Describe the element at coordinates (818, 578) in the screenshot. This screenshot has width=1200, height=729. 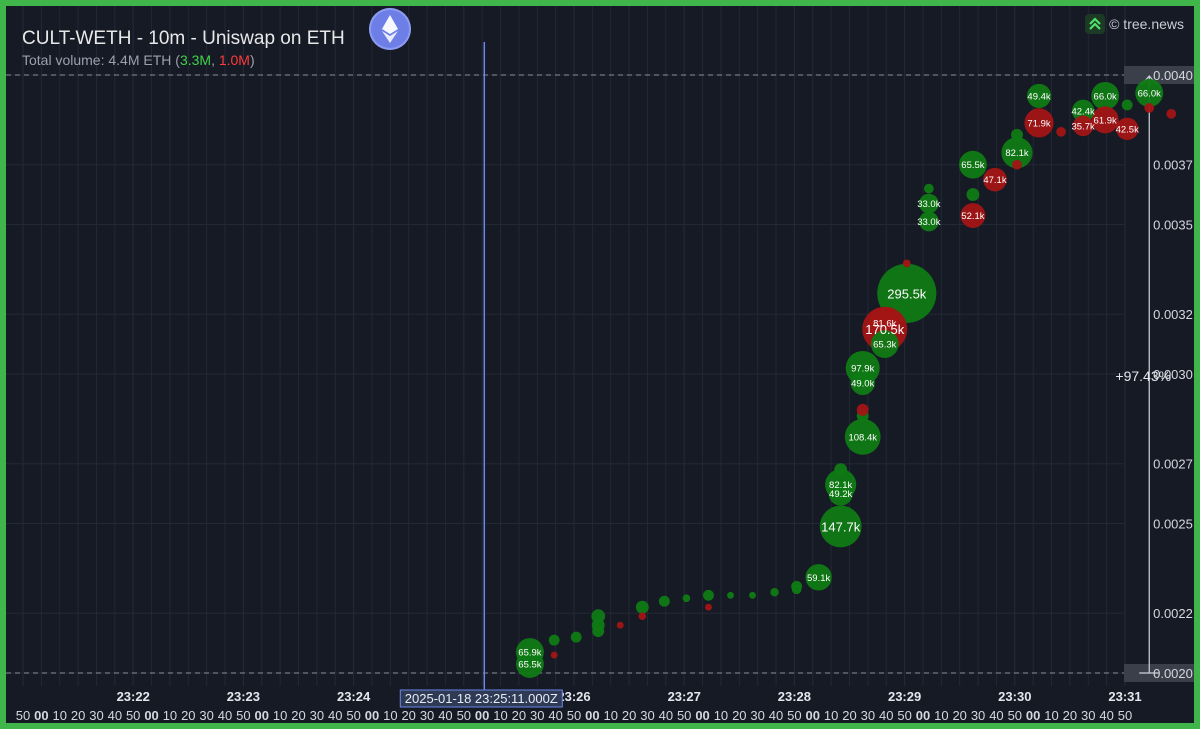
I see `trade-volume-label: 59.1k` at that location.